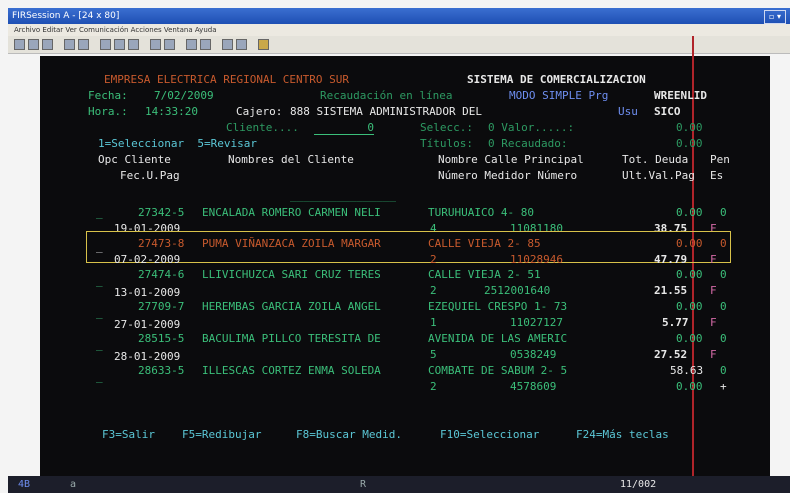  I want to click on cajero-label: Cajero:, so click(259, 111).